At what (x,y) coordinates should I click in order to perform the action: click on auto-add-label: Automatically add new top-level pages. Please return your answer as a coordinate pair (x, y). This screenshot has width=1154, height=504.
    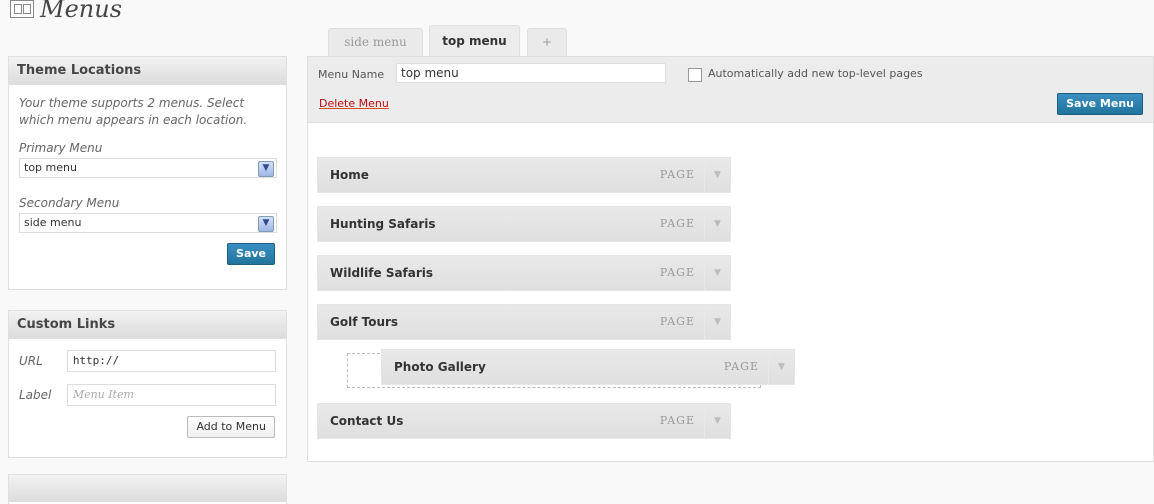
    Looking at the image, I should click on (815, 73).